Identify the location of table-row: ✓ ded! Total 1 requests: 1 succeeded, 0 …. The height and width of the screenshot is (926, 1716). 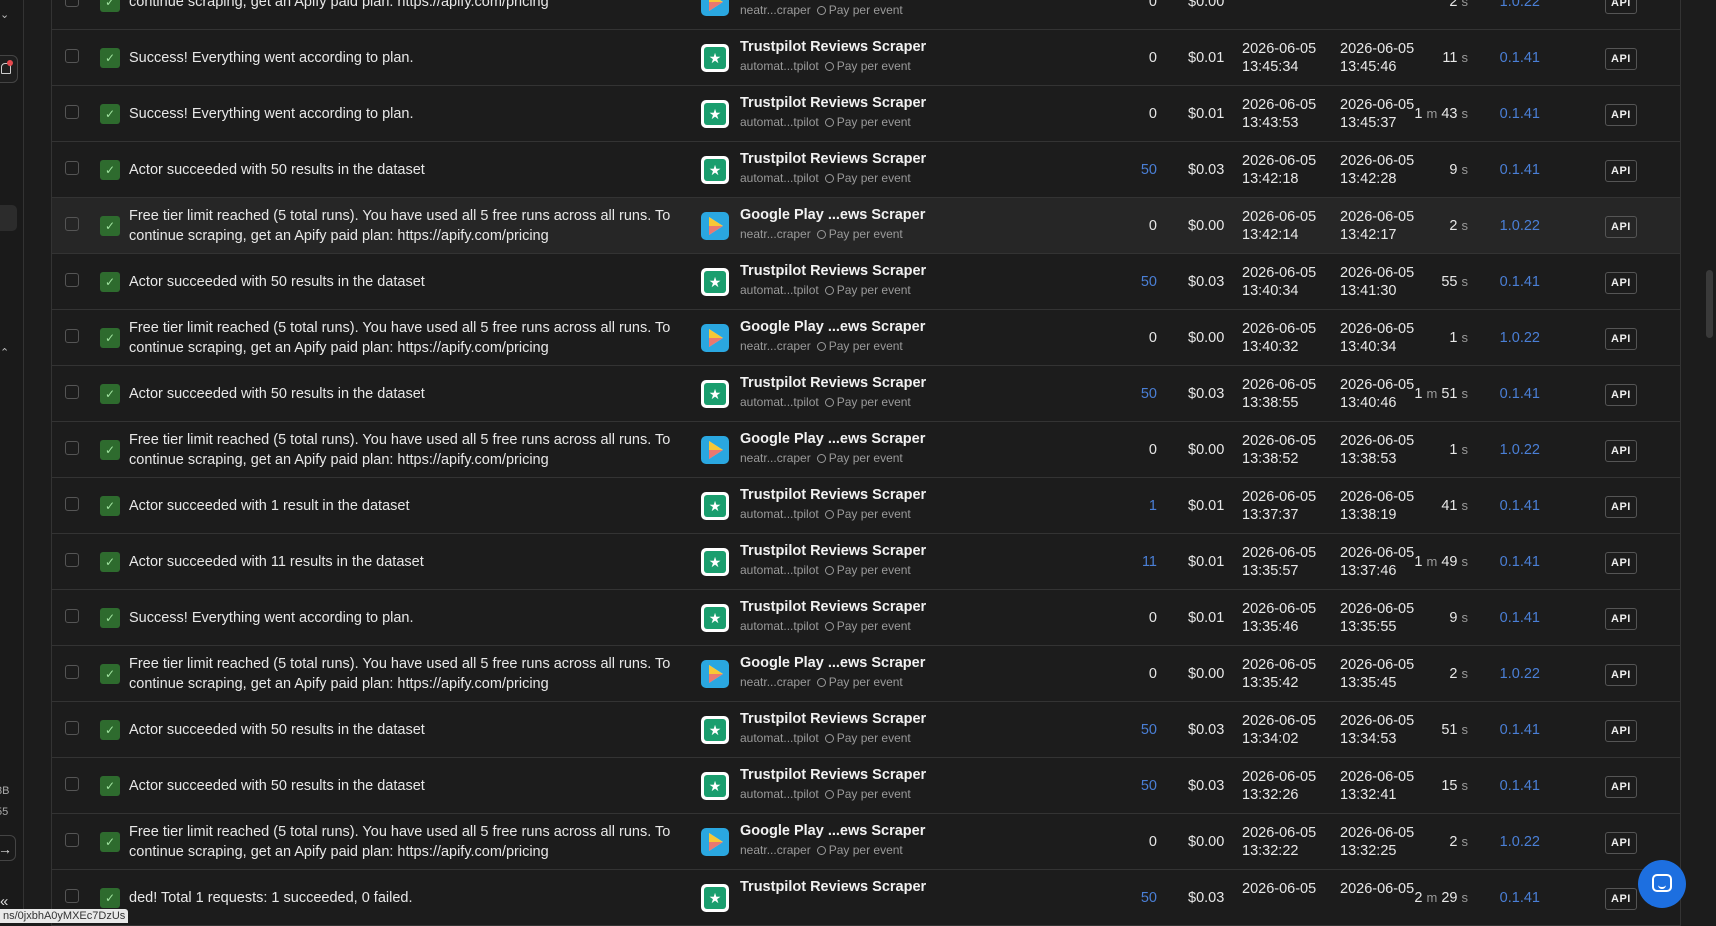
(866, 898).